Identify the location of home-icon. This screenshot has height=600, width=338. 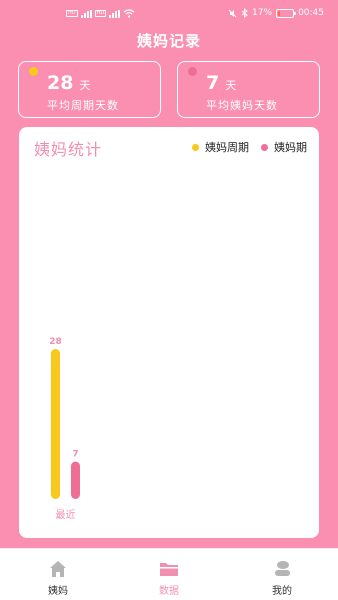
(58, 569).